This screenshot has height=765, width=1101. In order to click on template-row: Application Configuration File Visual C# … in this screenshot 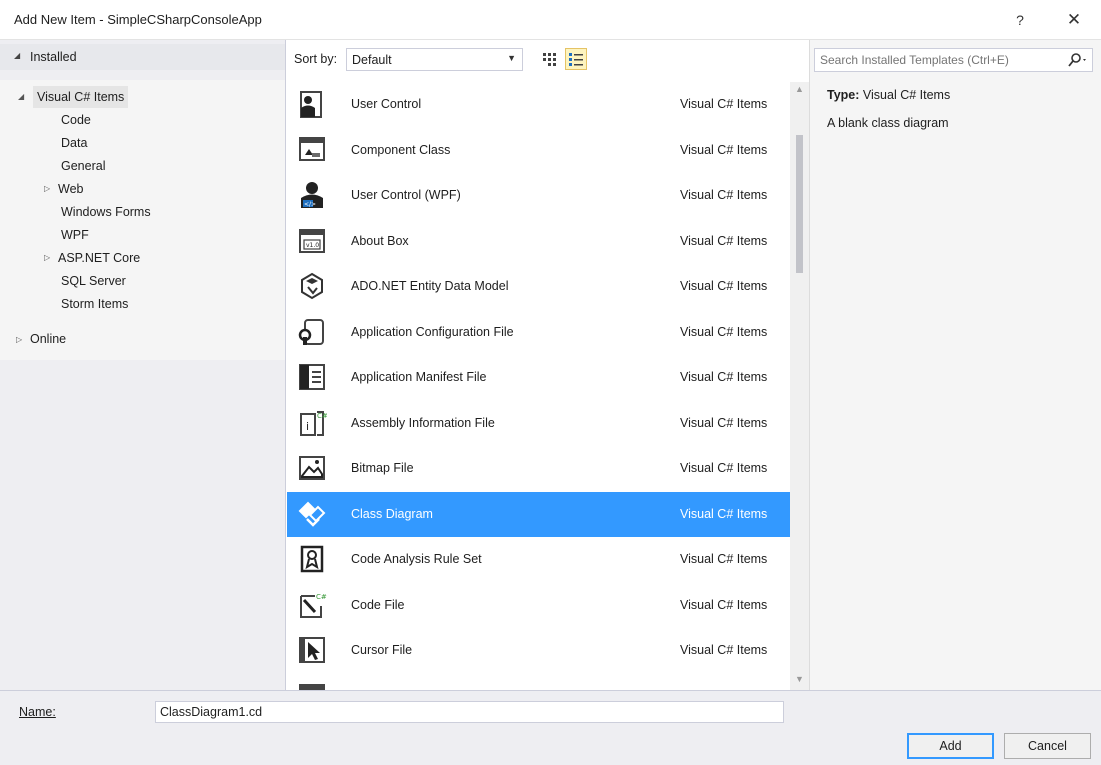, I will do `click(538, 332)`.